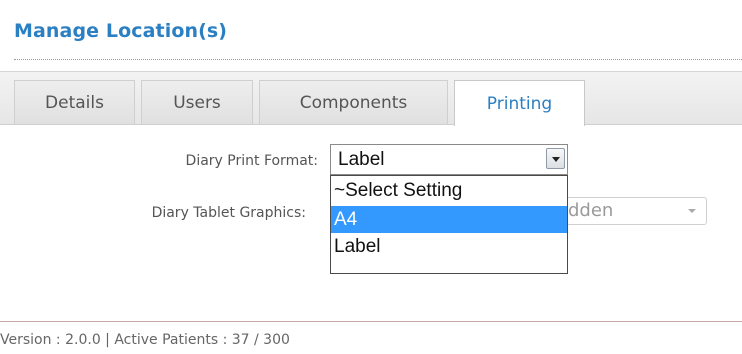 The image size is (742, 354). Describe the element at coordinates (74, 102) in the screenshot. I see `tab-details: Details` at that location.